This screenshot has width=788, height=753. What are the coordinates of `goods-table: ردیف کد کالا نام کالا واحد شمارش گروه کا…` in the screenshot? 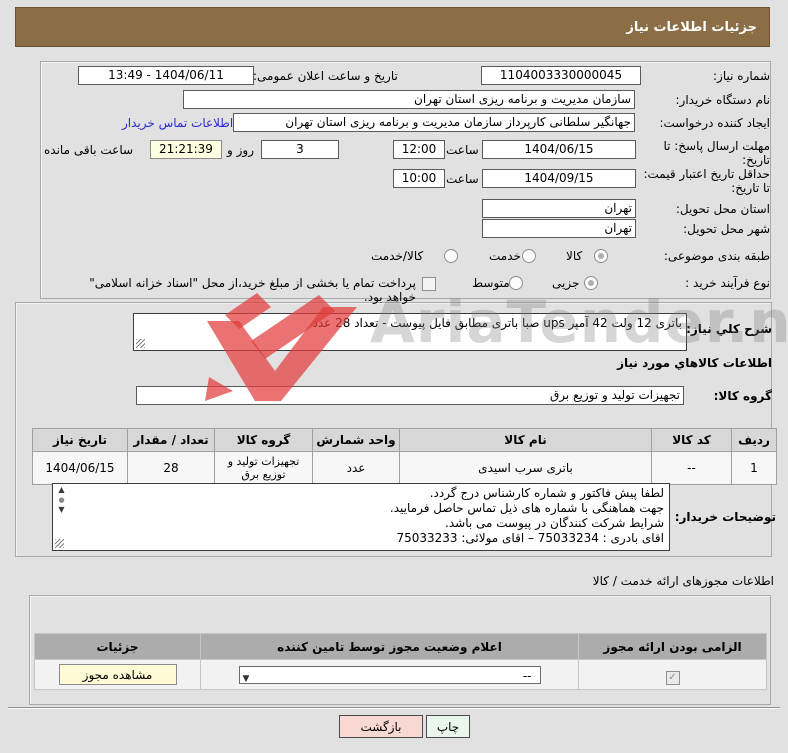 It's located at (404, 456).